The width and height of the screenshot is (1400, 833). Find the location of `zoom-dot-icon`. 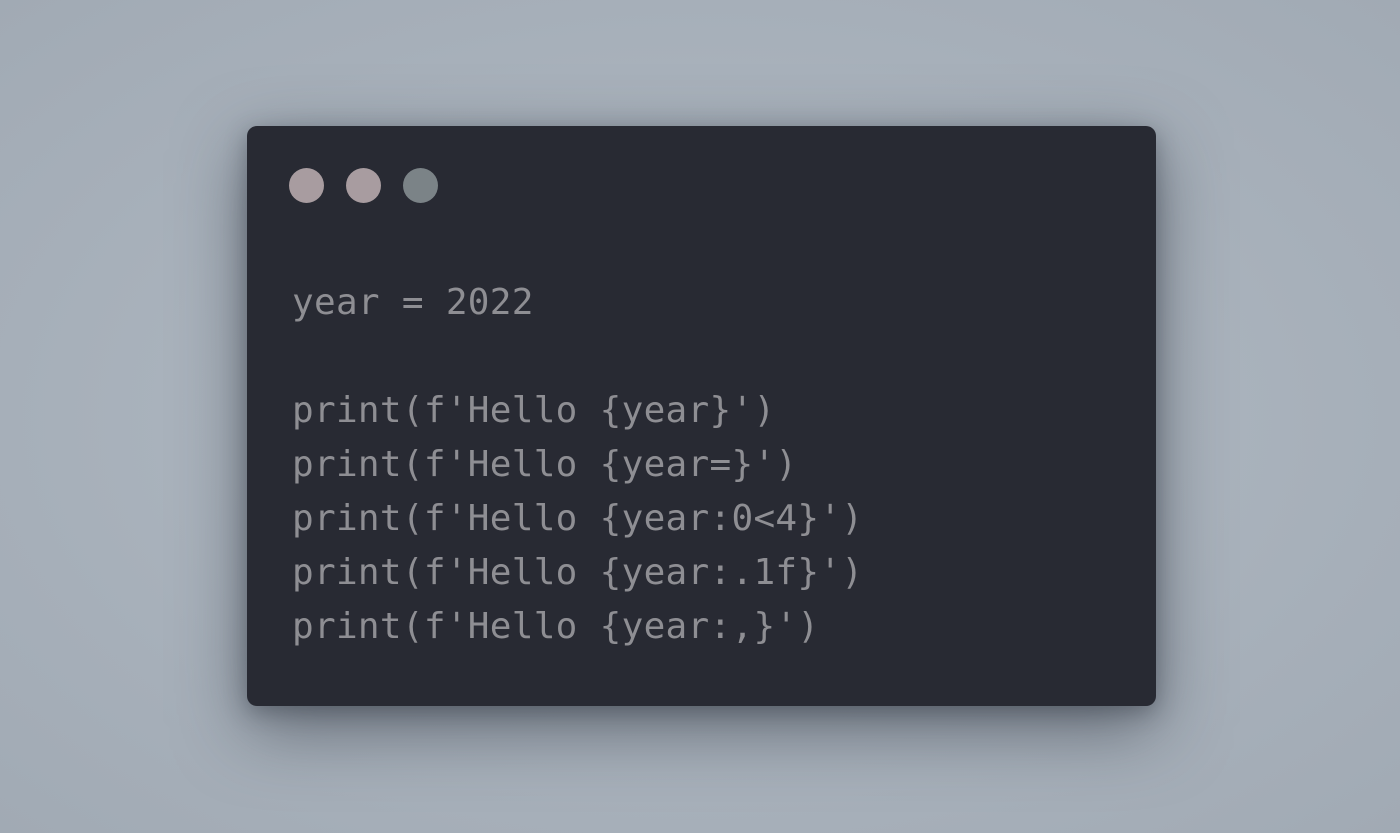

zoom-dot-icon is located at coordinates (420, 185).